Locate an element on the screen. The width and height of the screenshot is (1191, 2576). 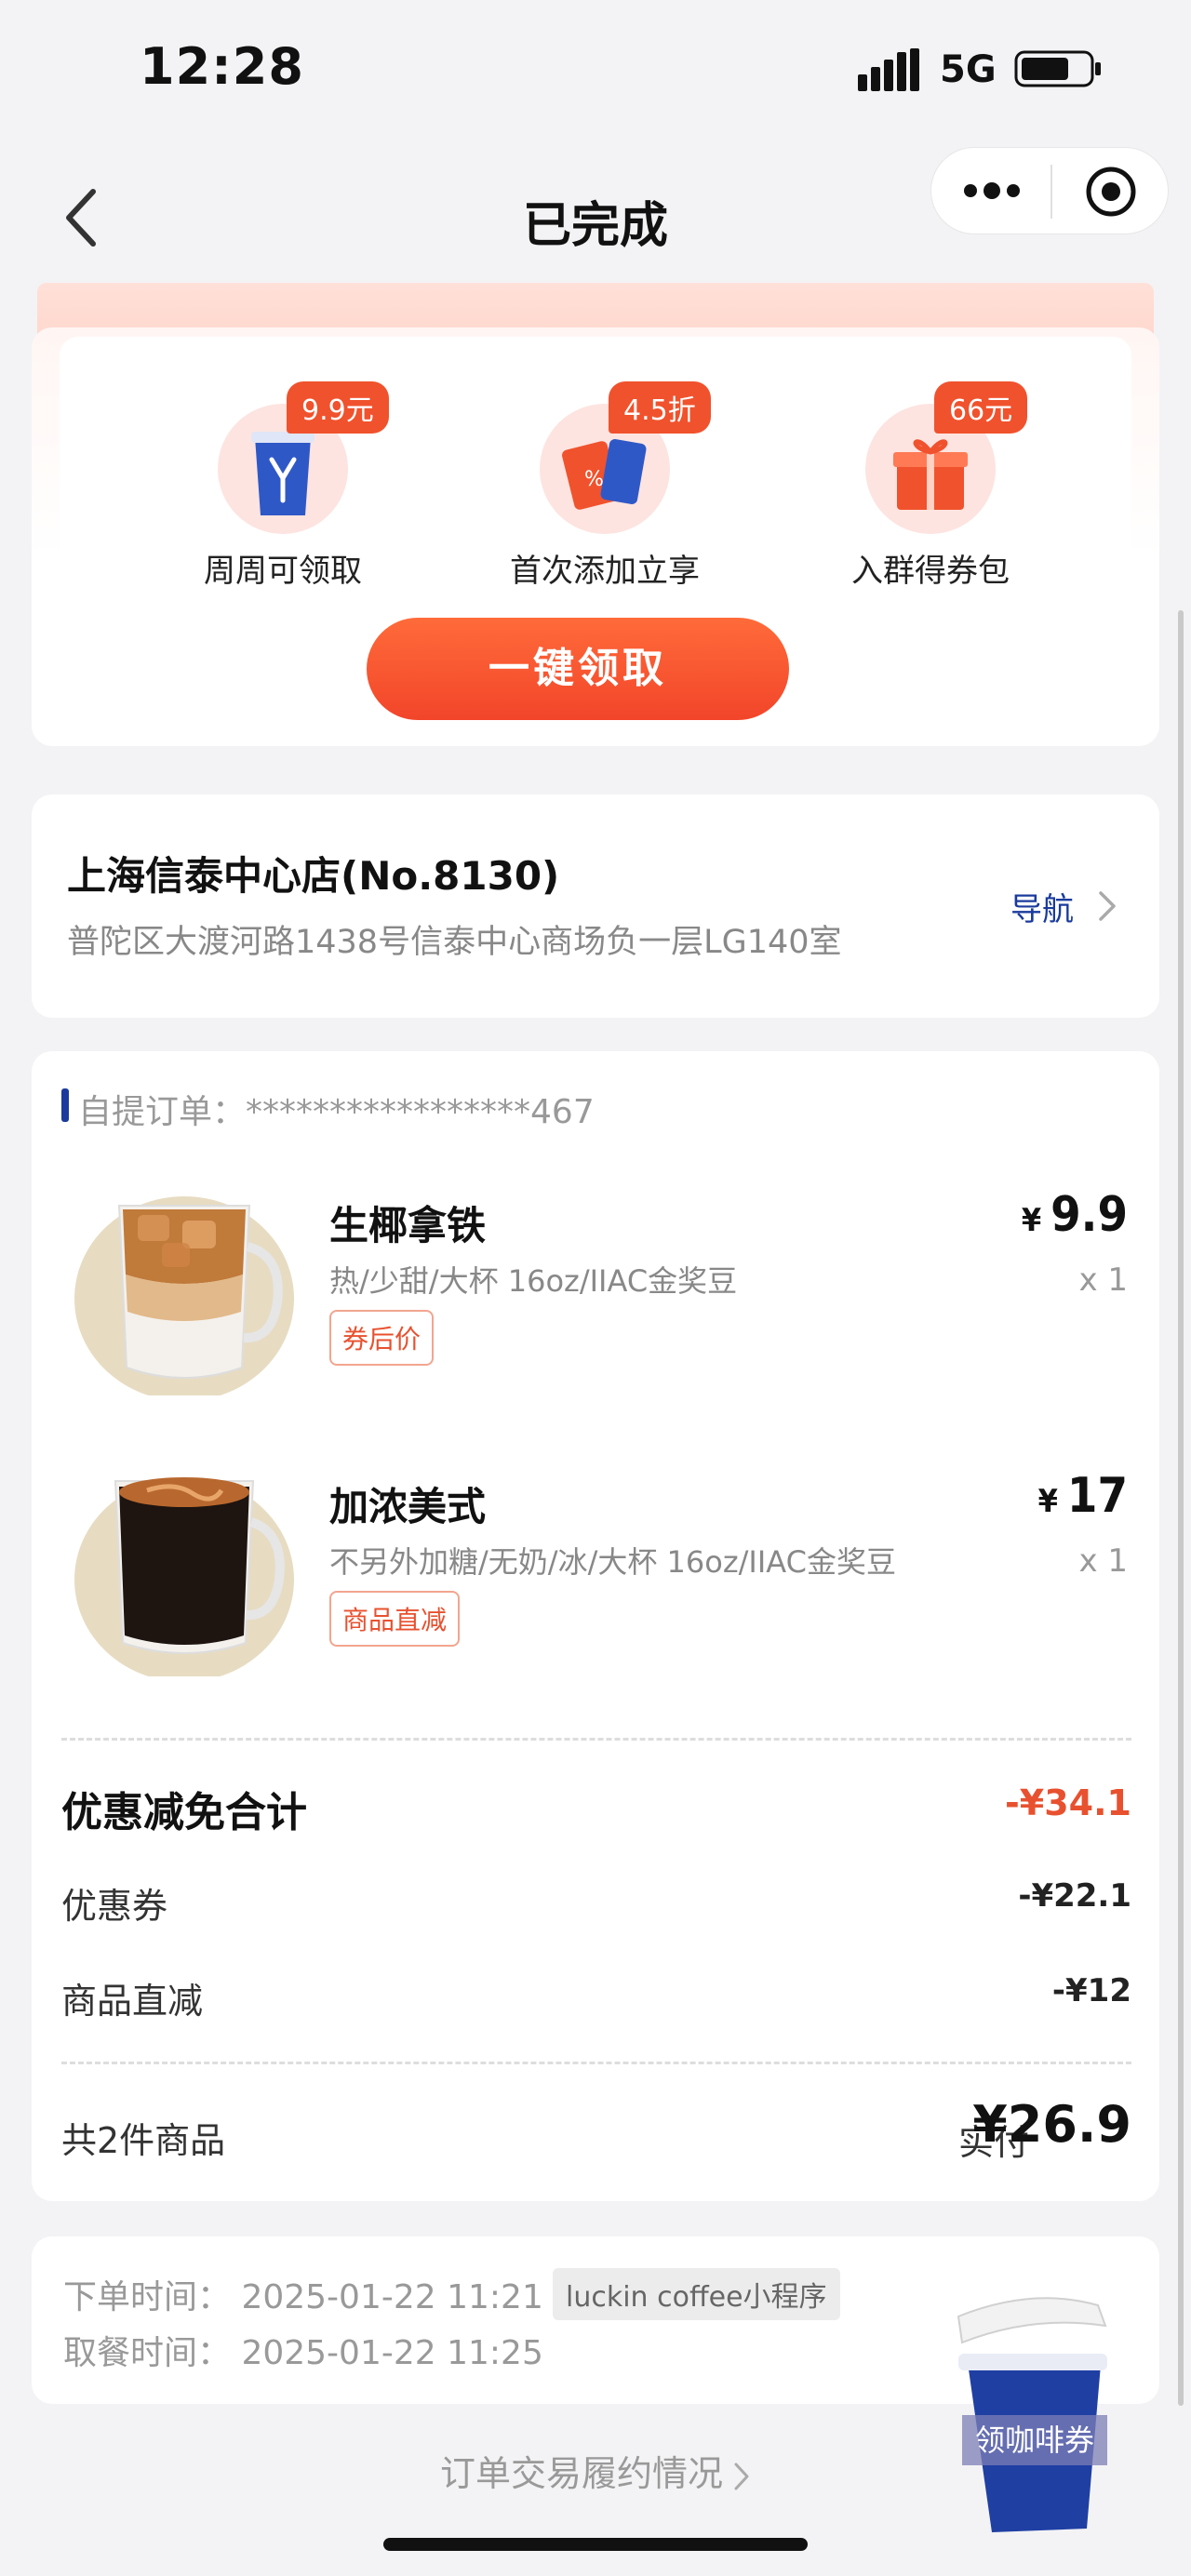
item-price-value: 17 is located at coordinates (1097, 1496).